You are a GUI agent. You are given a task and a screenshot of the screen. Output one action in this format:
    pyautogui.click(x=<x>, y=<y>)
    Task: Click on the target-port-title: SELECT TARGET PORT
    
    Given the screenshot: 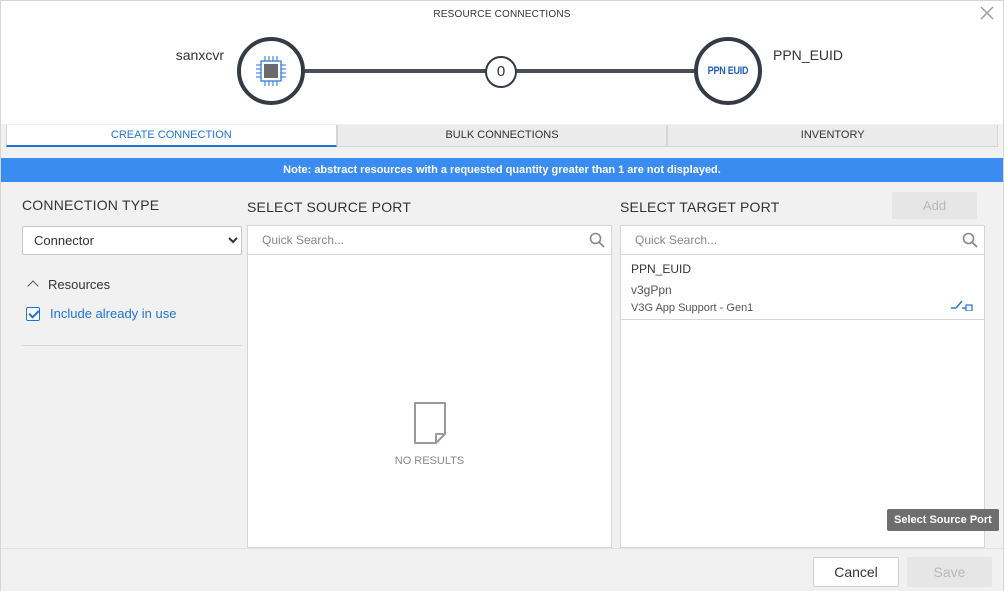 What is the action you would take?
    pyautogui.click(x=700, y=207)
    